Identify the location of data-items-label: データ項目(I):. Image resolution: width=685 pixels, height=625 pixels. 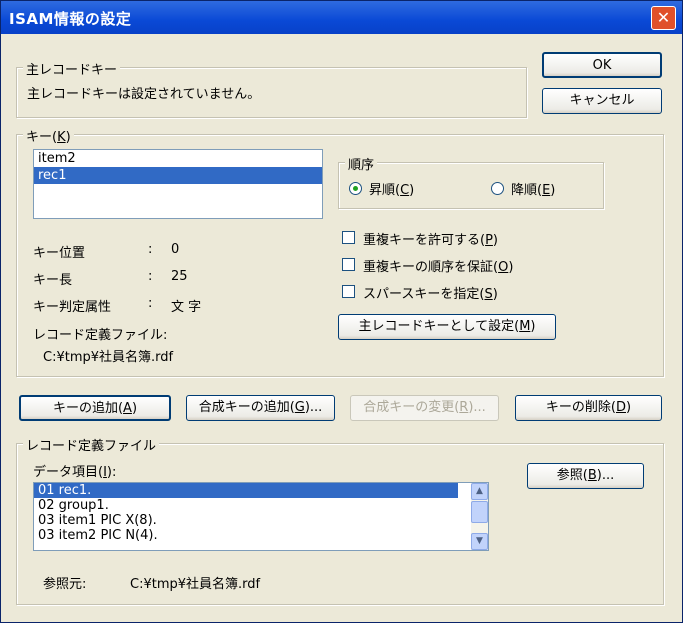
(75, 472).